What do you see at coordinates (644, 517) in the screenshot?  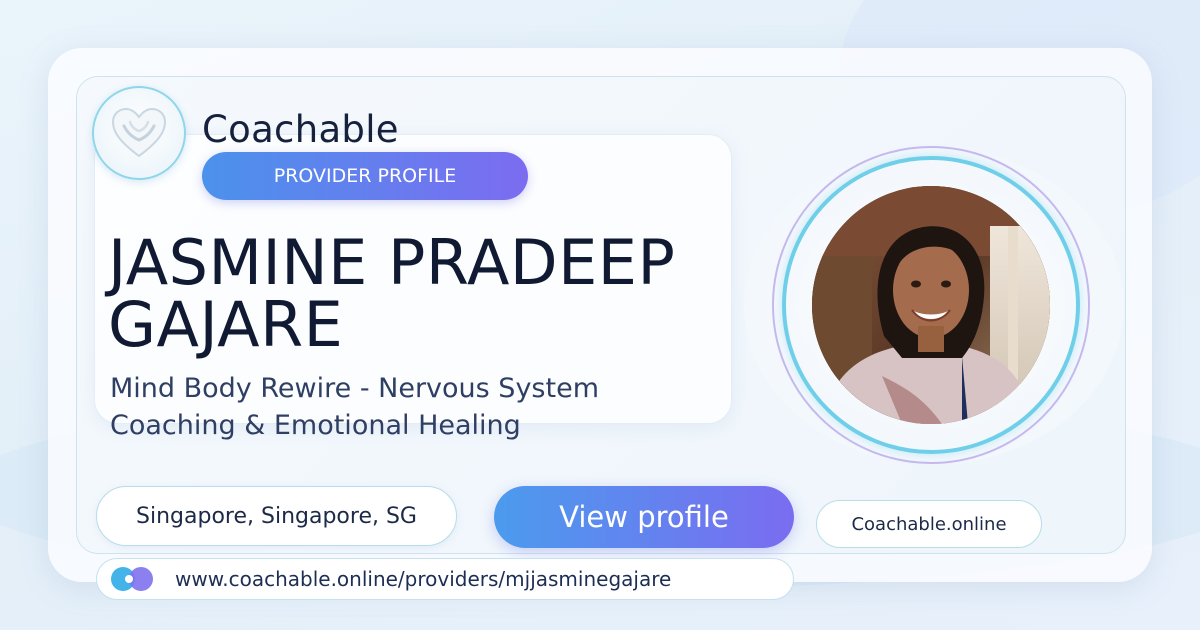 I see `view-profile-button: View profile` at bounding box center [644, 517].